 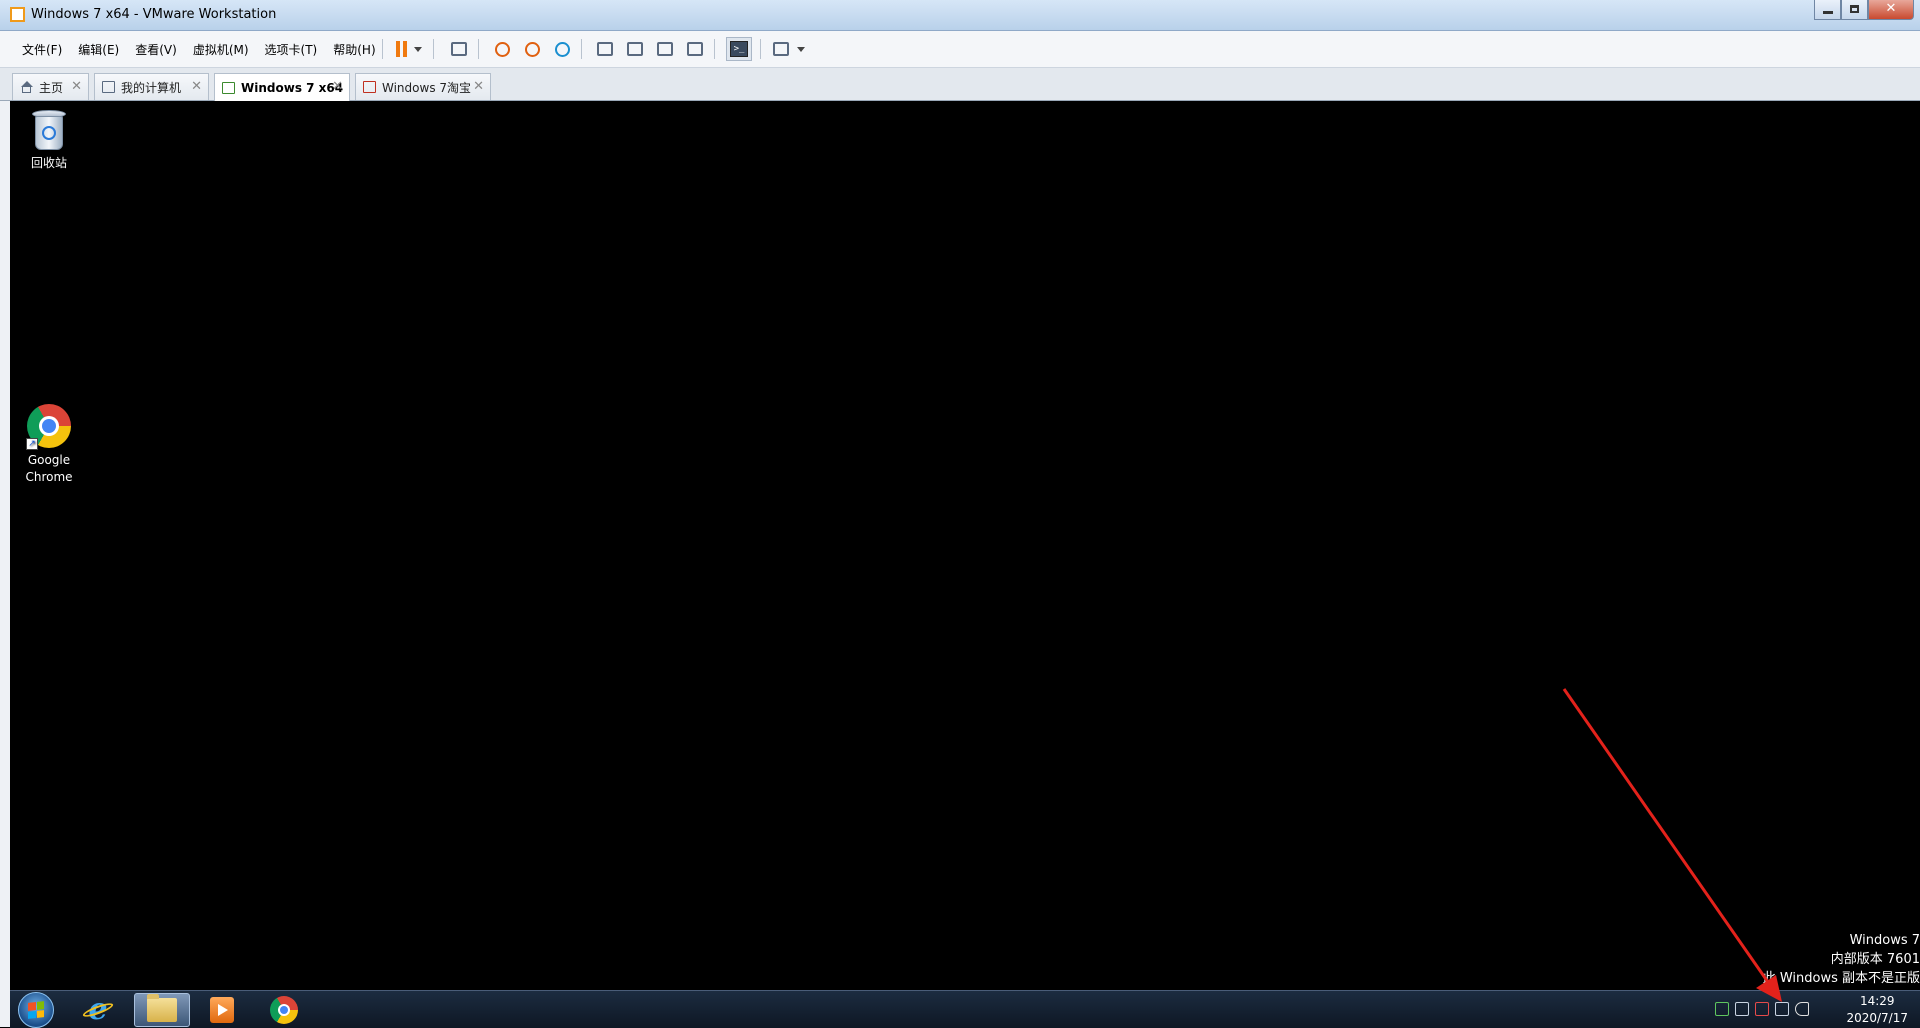 I want to click on thumbnail-bar-button, so click(x=635, y=49).